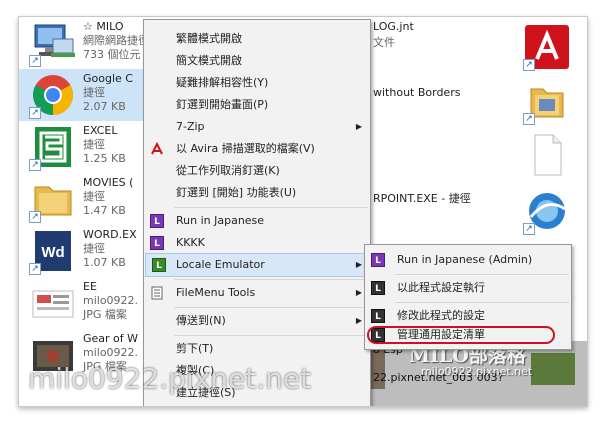 This screenshot has width=600, height=425. I want to click on menu-item-label: 疑難排解相容性(Y), so click(222, 82).